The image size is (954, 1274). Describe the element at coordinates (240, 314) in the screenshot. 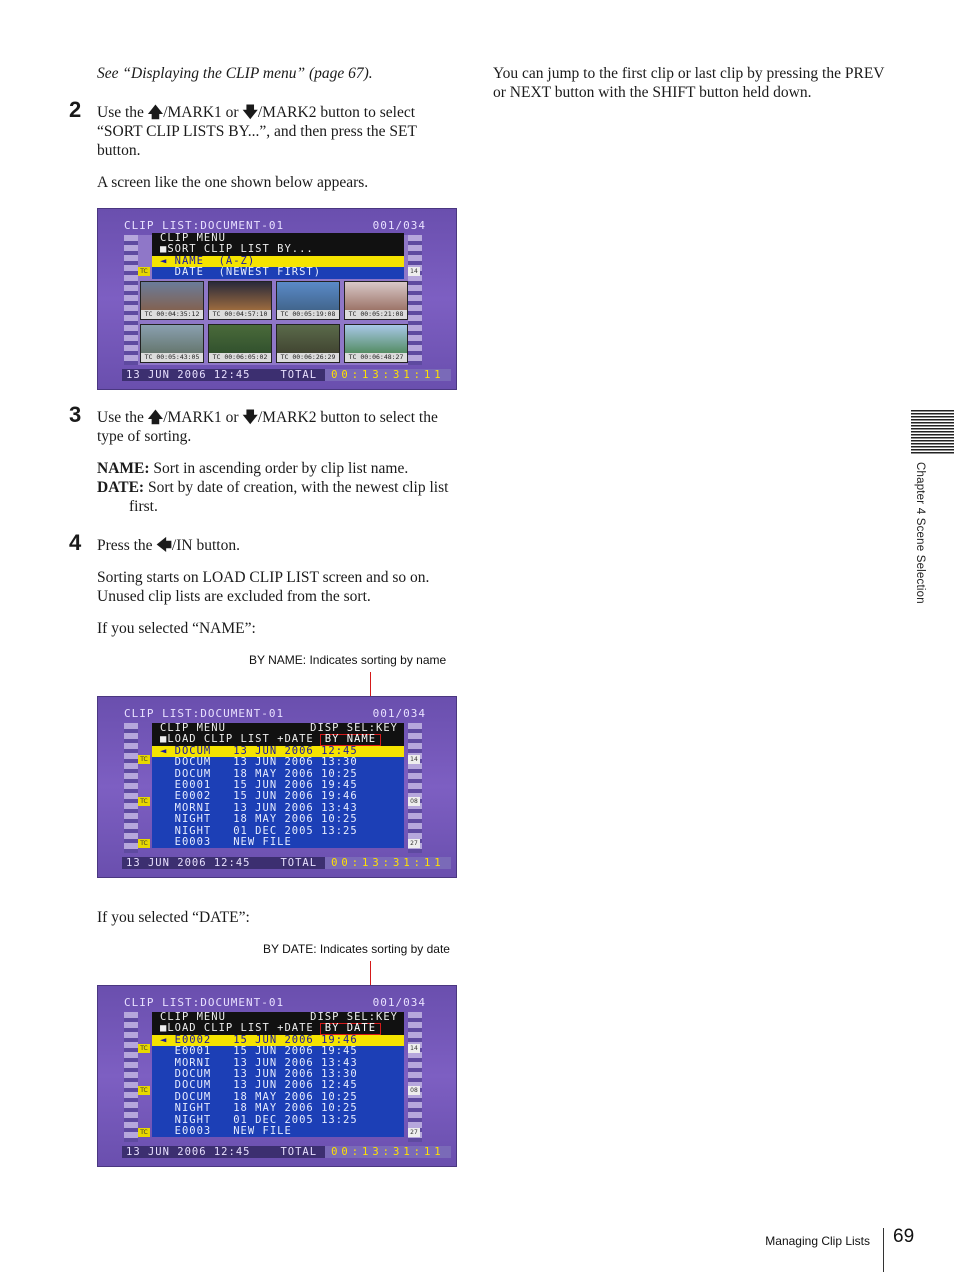

I see `thumb-timecode: TC 00:04:57:10` at that location.